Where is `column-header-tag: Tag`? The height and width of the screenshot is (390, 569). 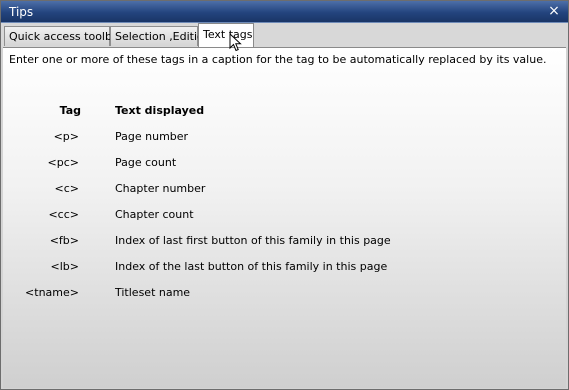 column-header-tag: Tag is located at coordinates (70, 110).